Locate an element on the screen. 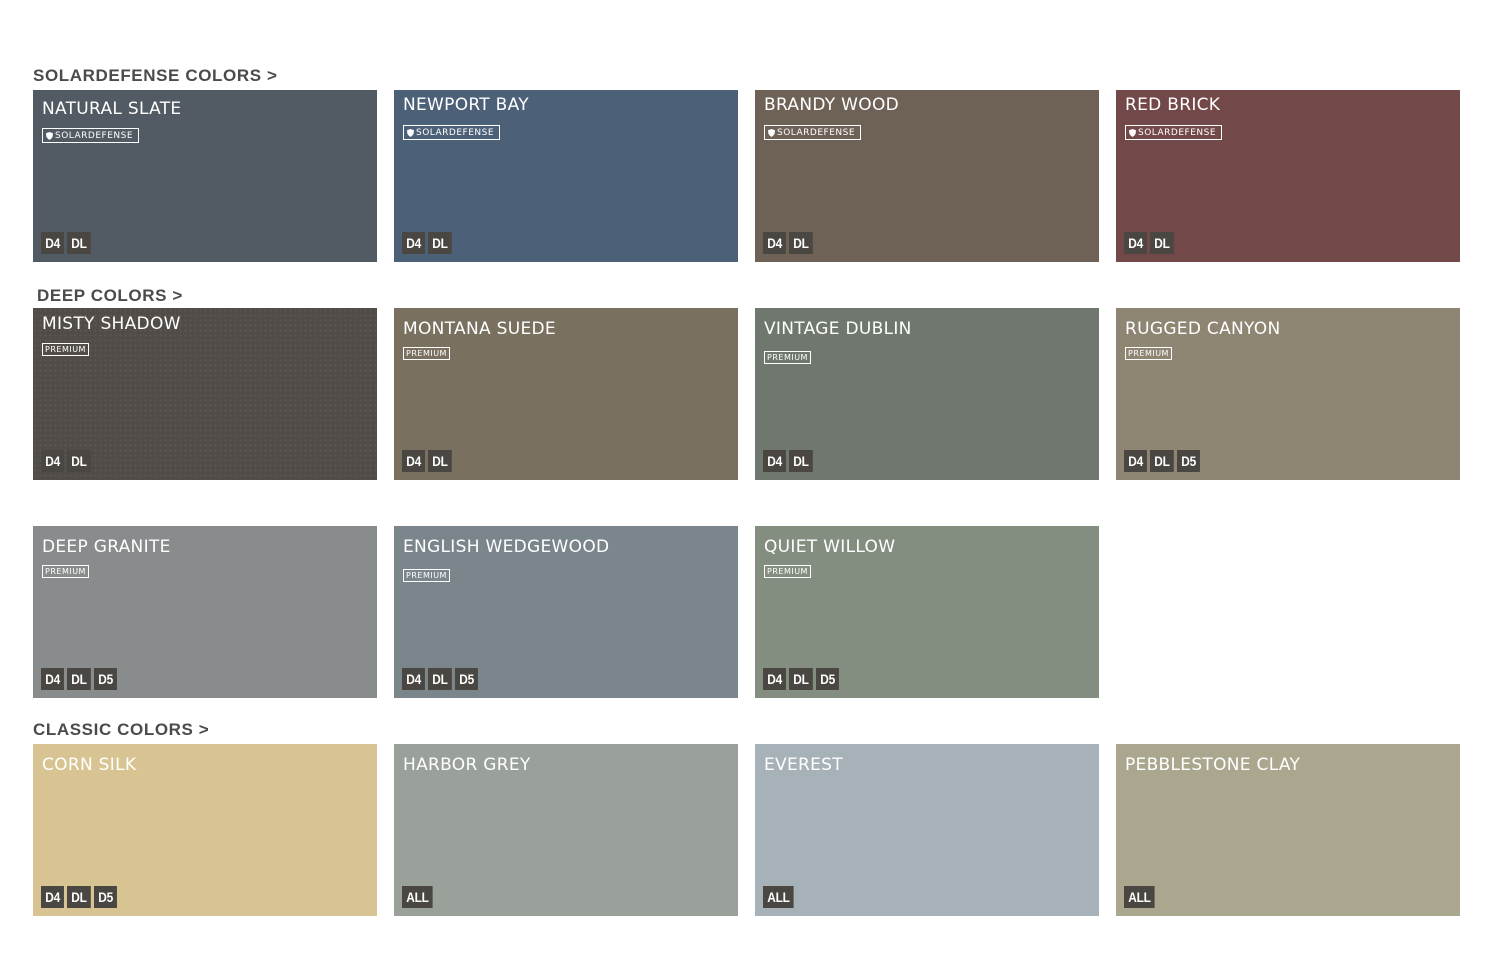 This screenshot has height=964, width=1500. section-title-deep: DEEP COLORS > is located at coordinates (110, 296).